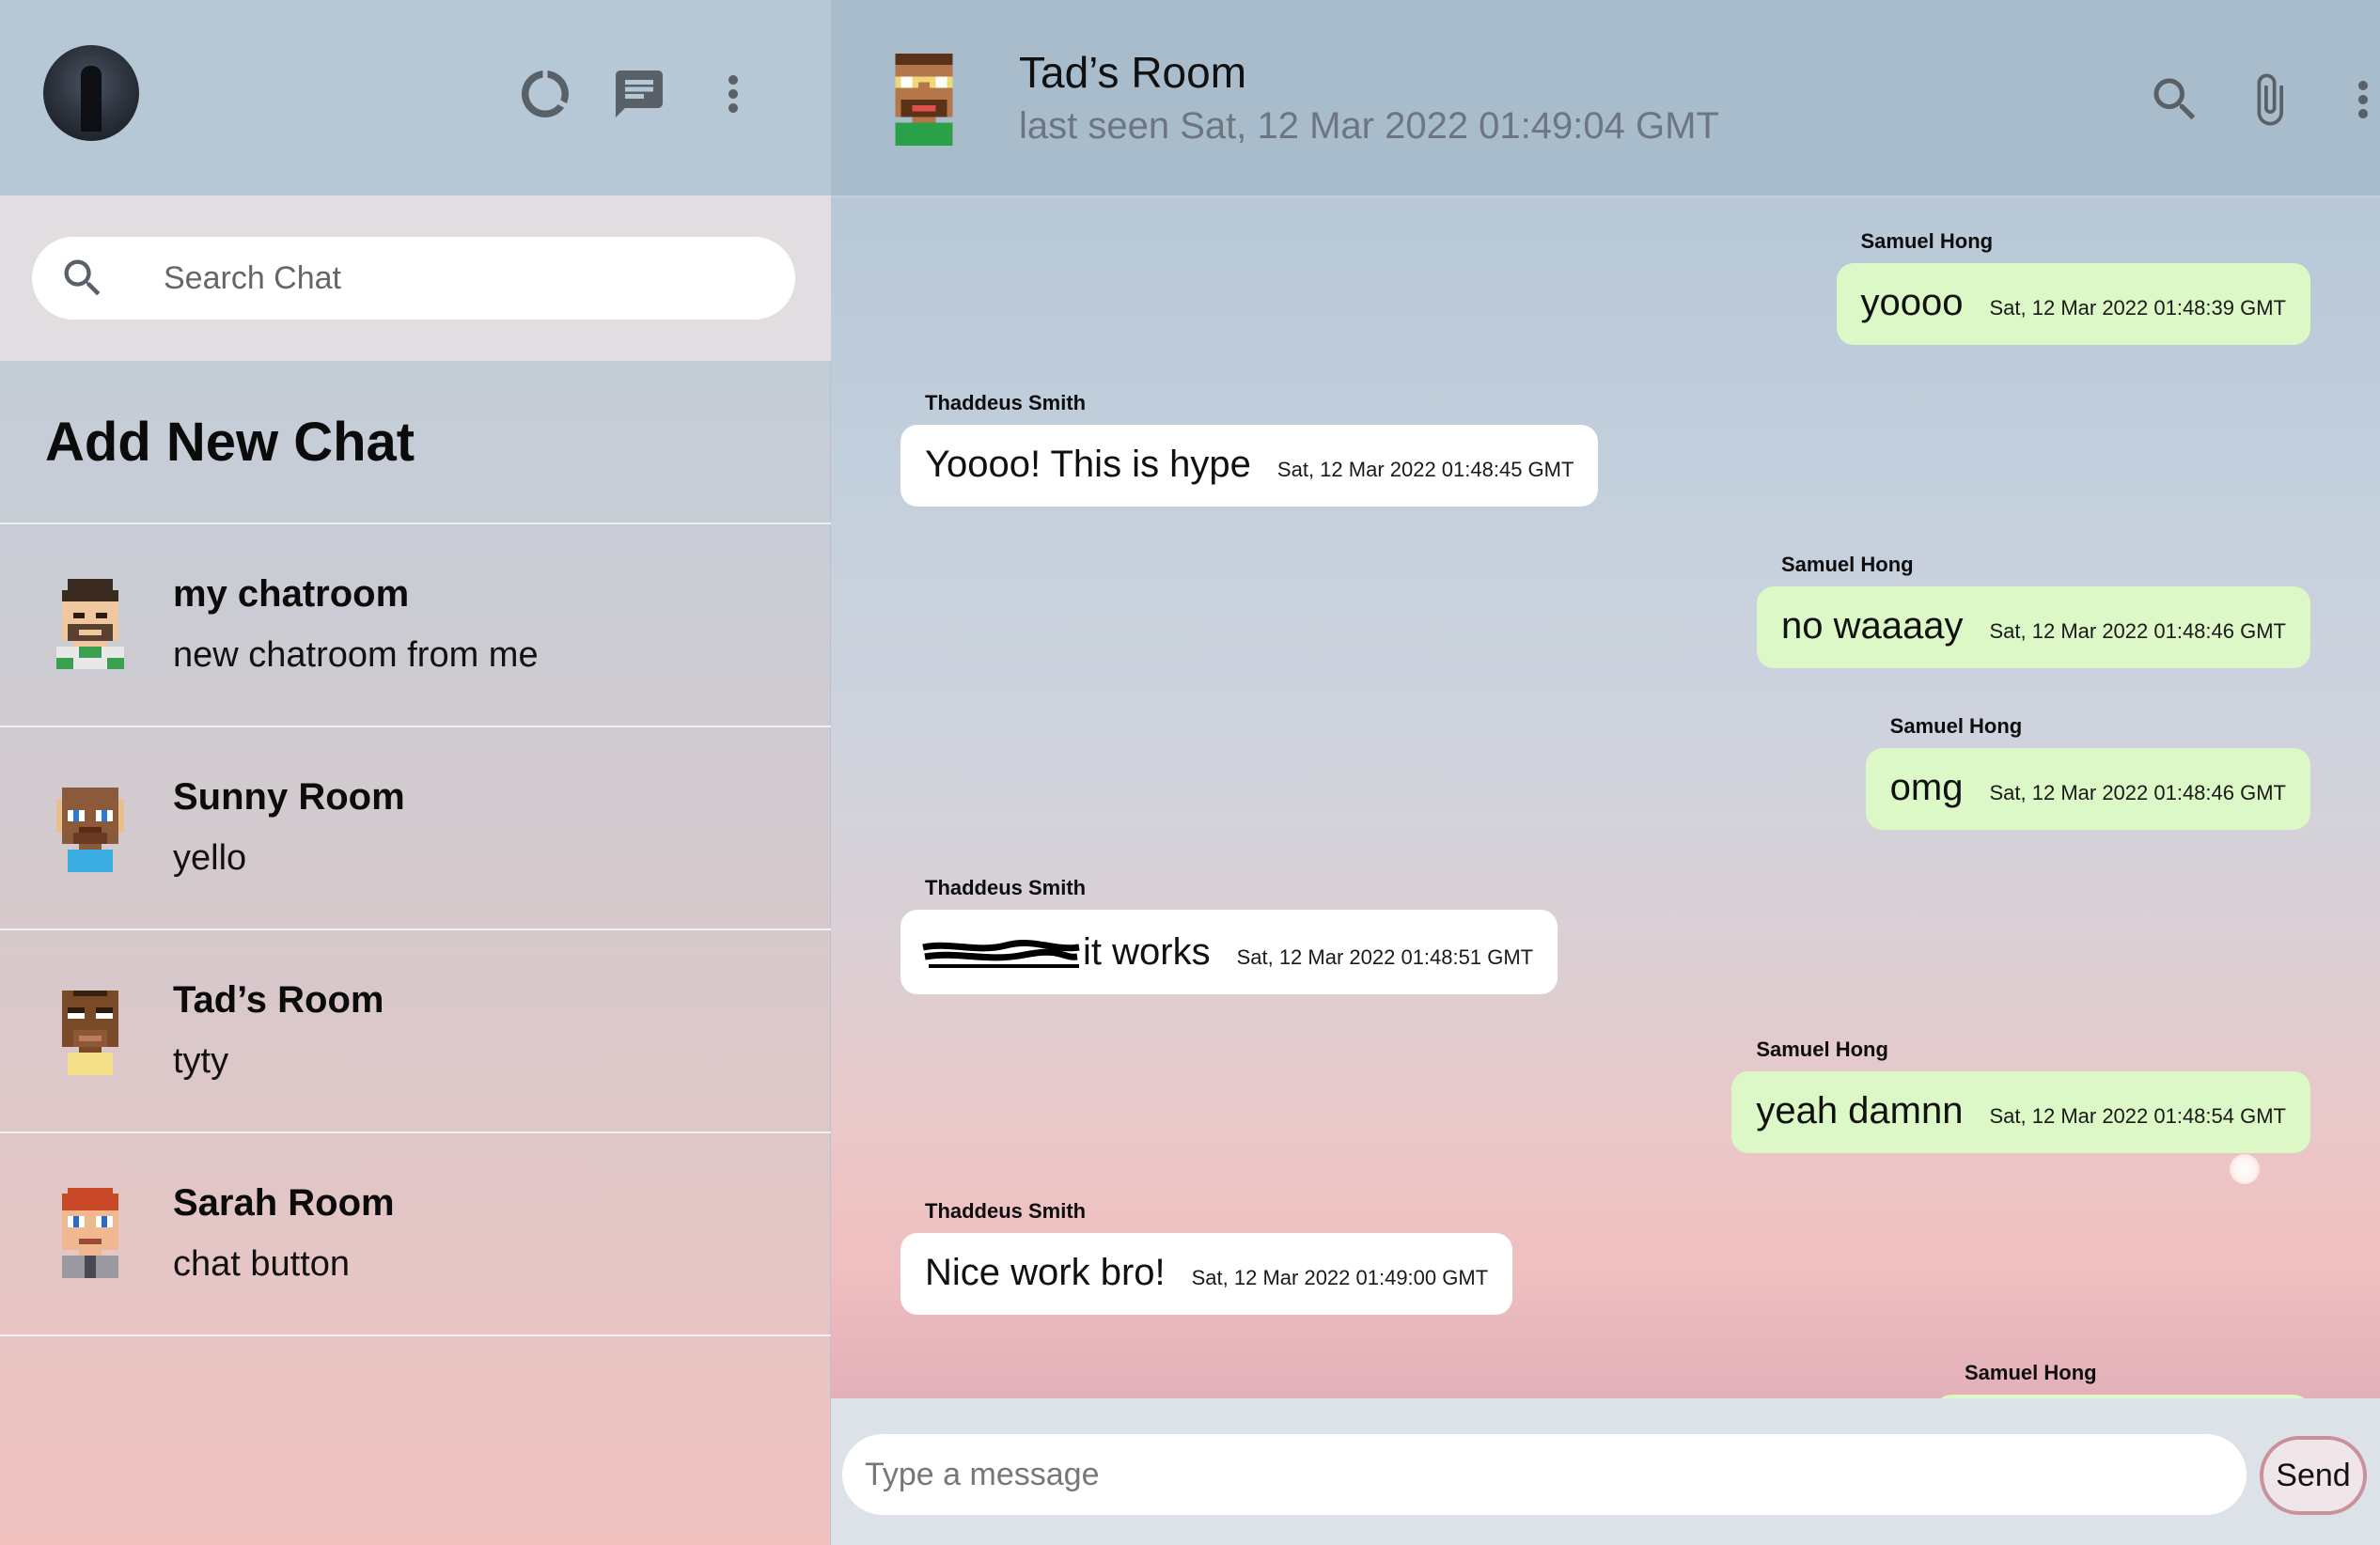 The image size is (2380, 1545). I want to click on message-text: Nice work bro!, so click(1045, 1272).